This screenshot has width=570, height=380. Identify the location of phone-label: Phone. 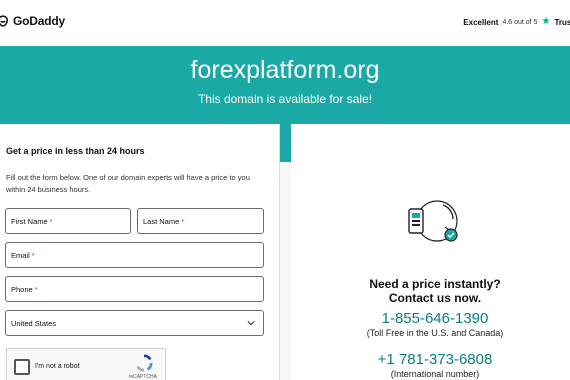
(22, 289).